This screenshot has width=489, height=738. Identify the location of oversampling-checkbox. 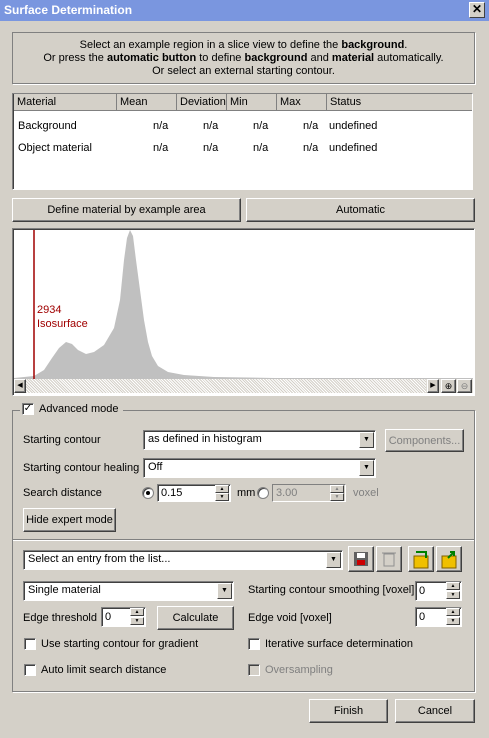
(254, 670).